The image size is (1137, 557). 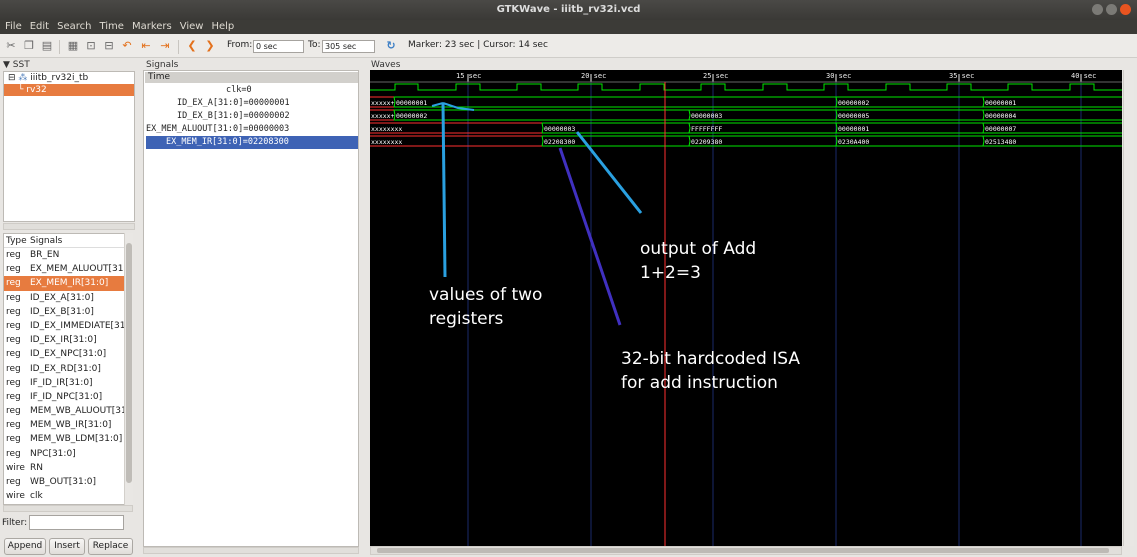 I want to click on signal-list-hscroll, so click(x=68, y=508).